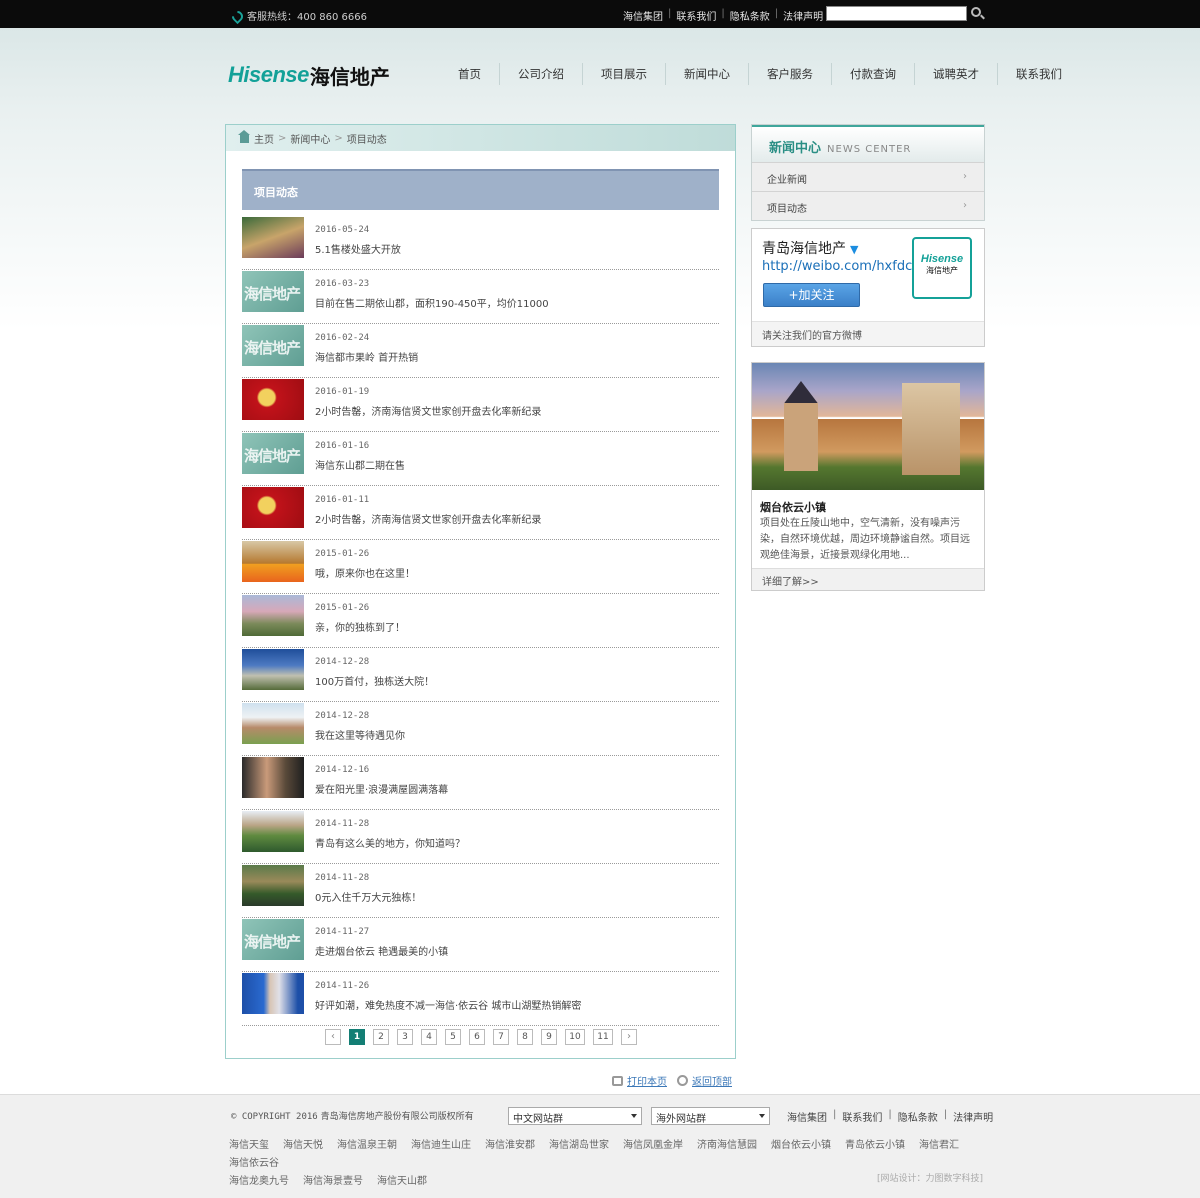 This screenshot has width=1200, height=1198. I want to click on top-link-legal: 法律声明, so click(803, 15).